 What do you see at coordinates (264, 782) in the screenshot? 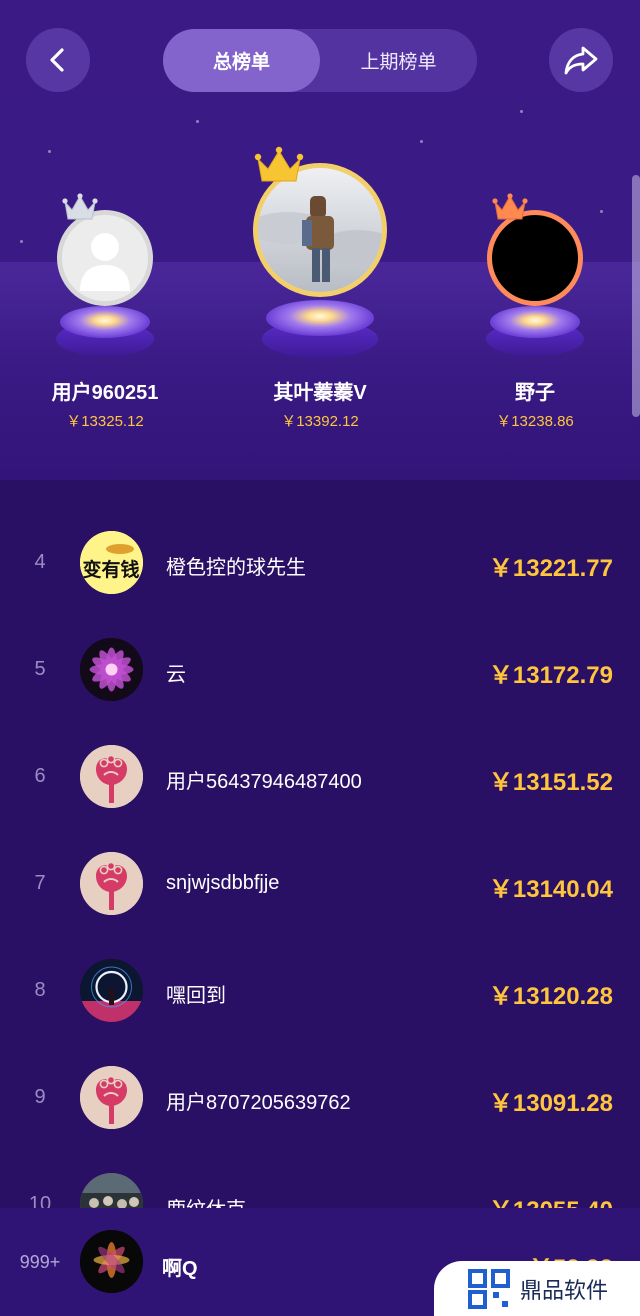
I see `user-name: 用户56437946487400` at bounding box center [264, 782].